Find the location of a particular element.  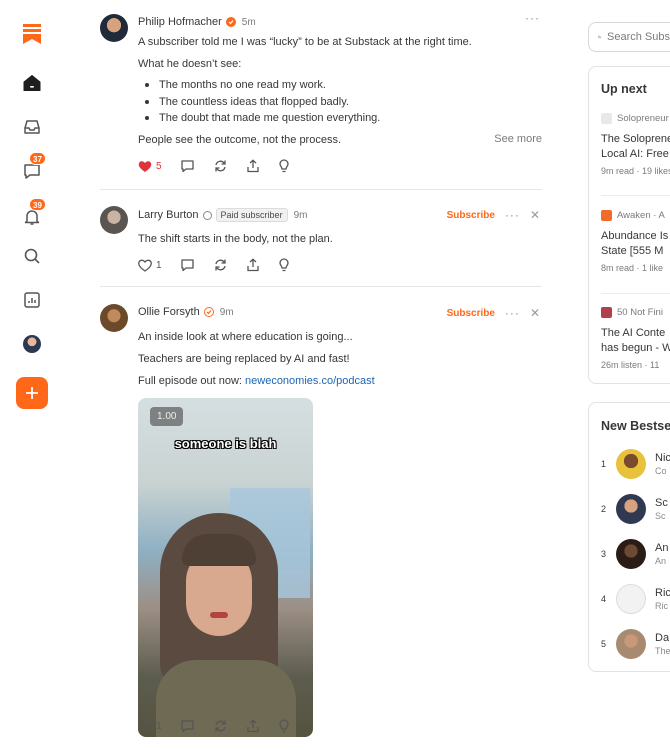

rank: 4 is located at coordinates (604, 599).